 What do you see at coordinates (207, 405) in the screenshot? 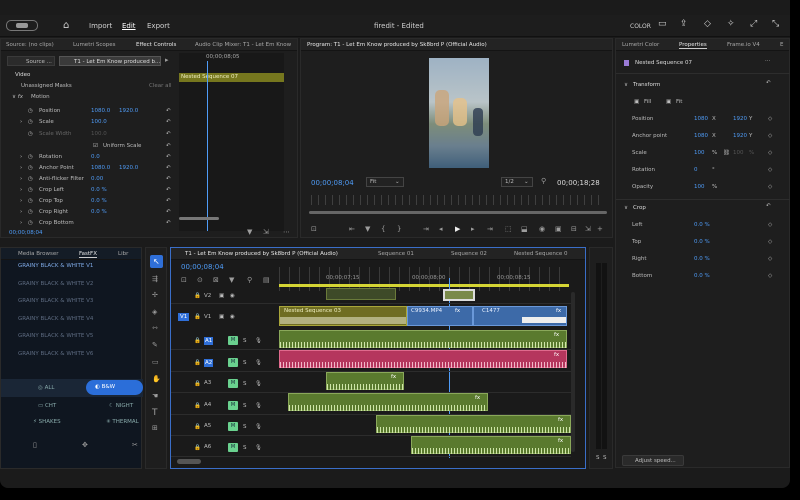
I see `audio-track-label: A4` at bounding box center [207, 405].